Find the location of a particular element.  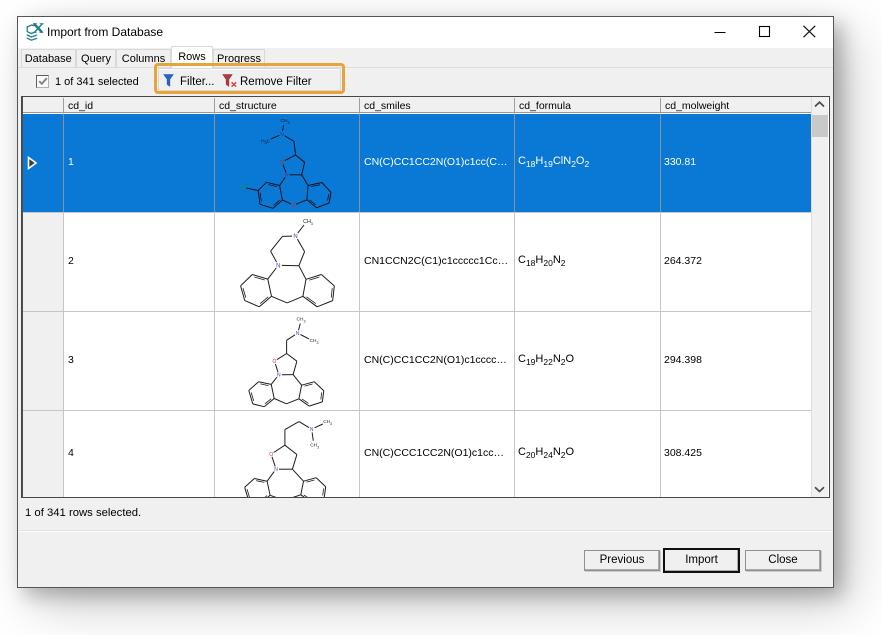

svg-text: H3C is located at coordinates (265, 142).